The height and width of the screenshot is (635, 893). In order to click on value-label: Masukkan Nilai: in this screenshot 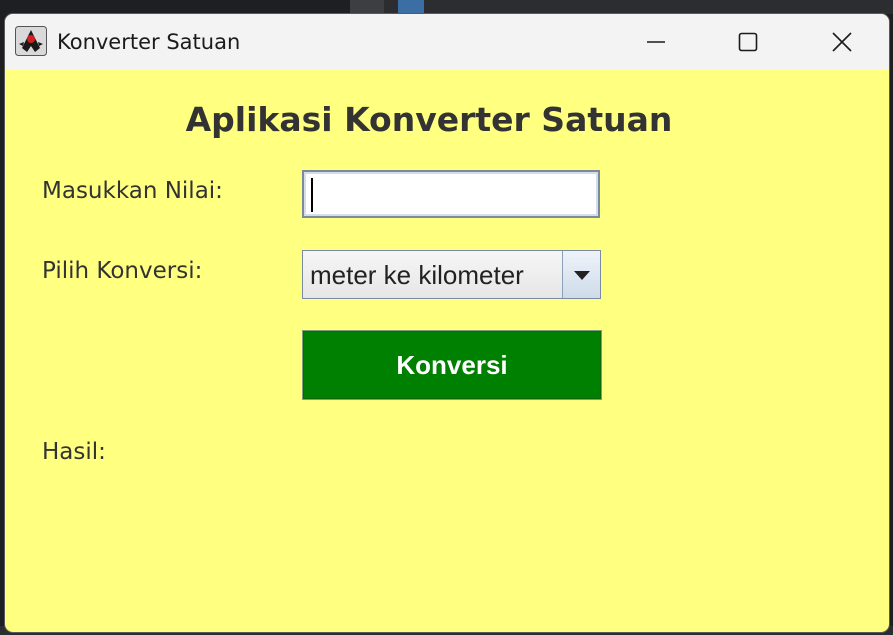, I will do `click(132, 191)`.